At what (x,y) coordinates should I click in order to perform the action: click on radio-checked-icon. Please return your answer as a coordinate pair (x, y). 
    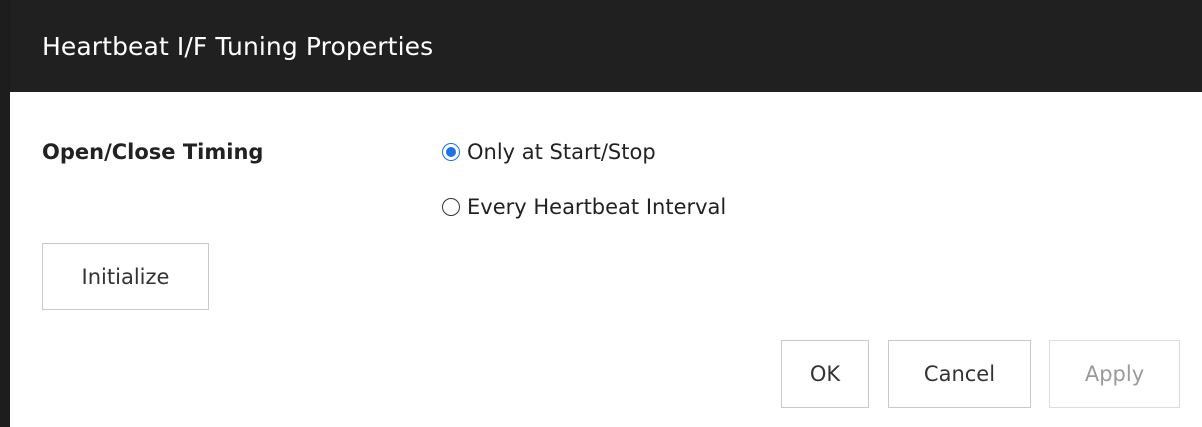
    Looking at the image, I should click on (451, 152).